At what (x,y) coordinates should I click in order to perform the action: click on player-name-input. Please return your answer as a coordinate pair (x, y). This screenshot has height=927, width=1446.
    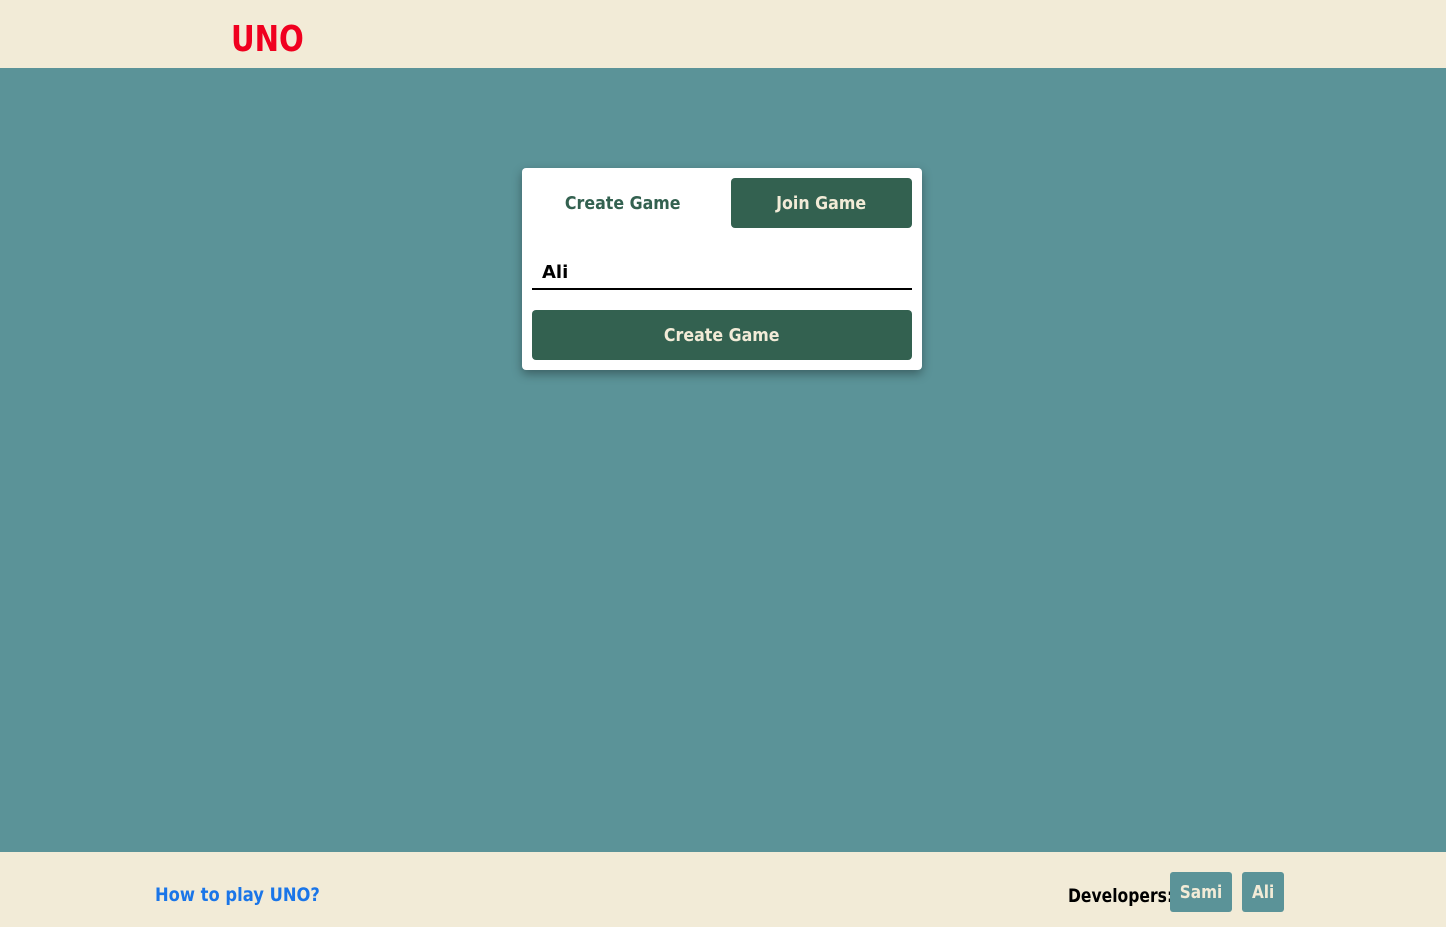
    Looking at the image, I should click on (722, 273).